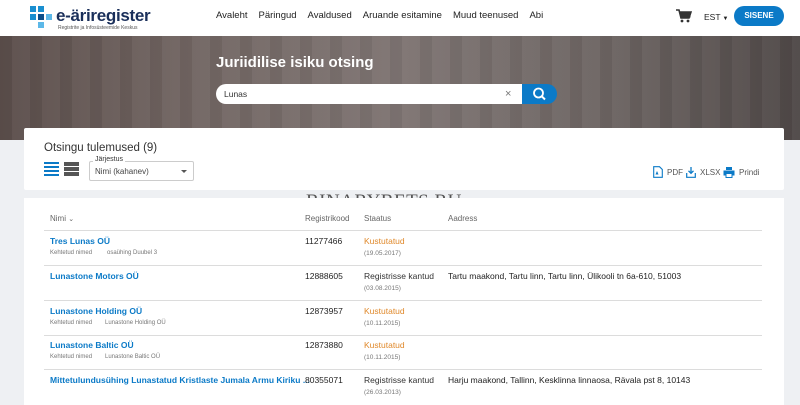 The width and height of the screenshot is (800, 405). What do you see at coordinates (508, 94) in the screenshot?
I see `clear-search-icon: ×` at bounding box center [508, 94].